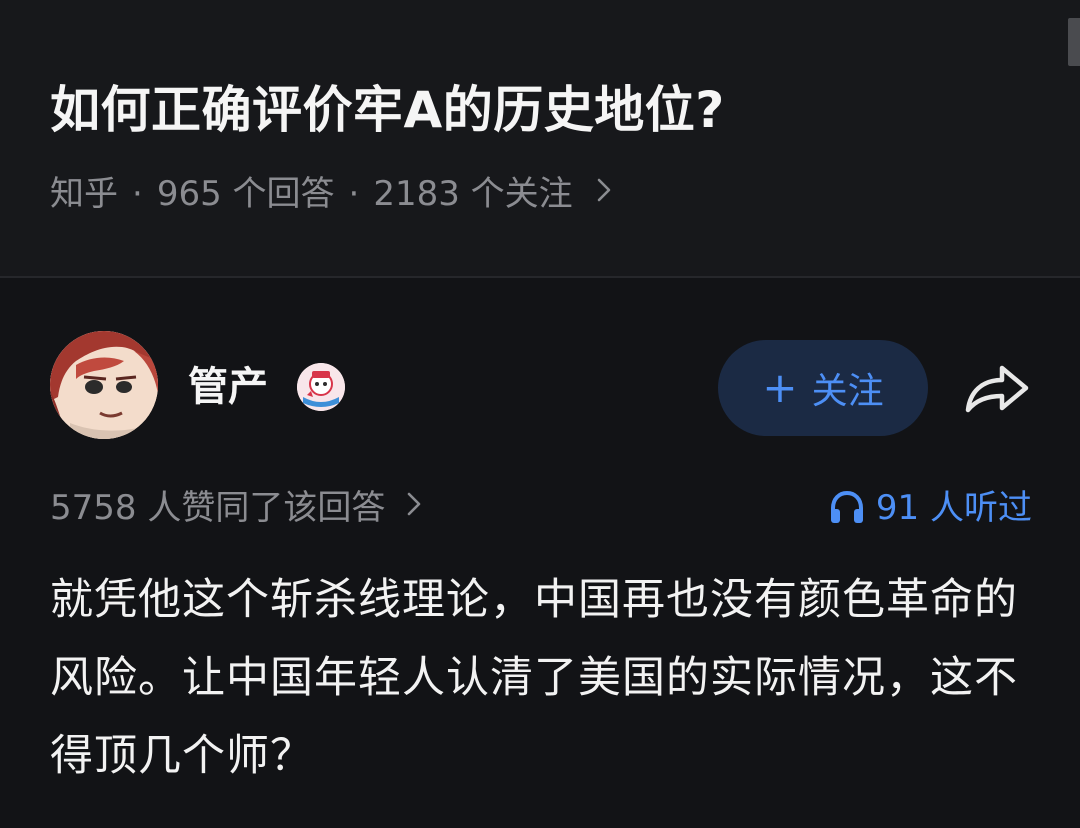  I want to click on vote-count: 5758 人赞同了该回答, so click(236, 508).